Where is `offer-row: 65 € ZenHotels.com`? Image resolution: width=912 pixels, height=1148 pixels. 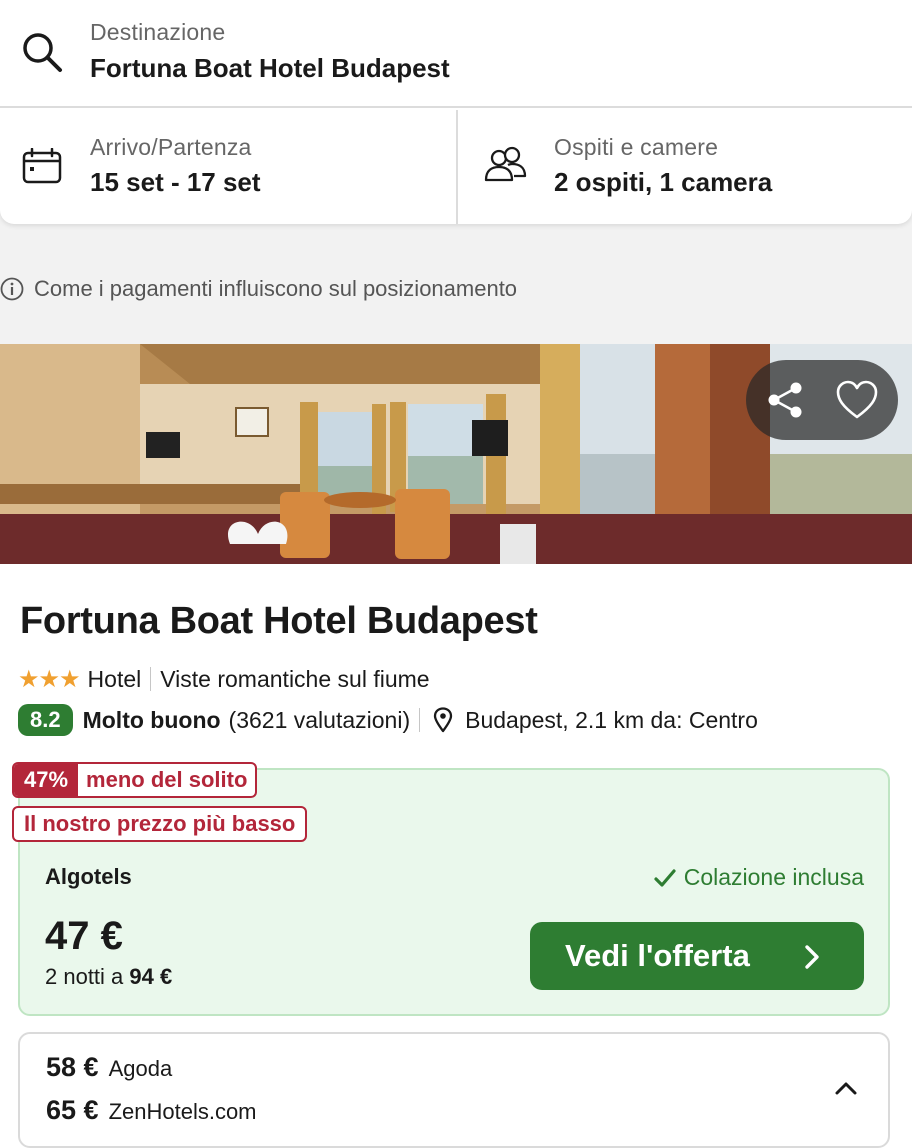 offer-row: 65 € ZenHotels.com is located at coordinates (151, 1110).